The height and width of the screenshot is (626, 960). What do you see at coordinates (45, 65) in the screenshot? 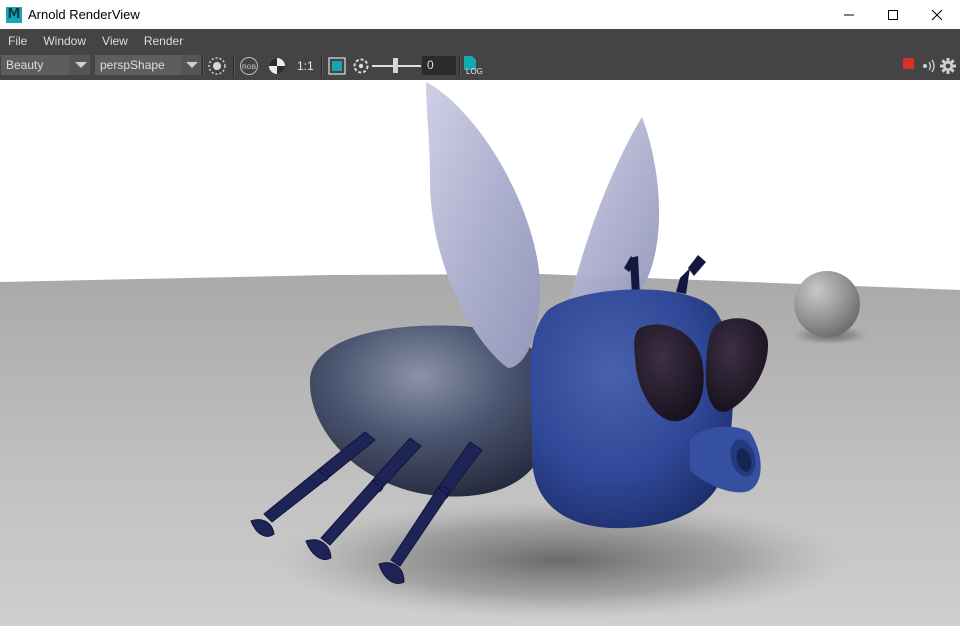
I see `aov-select: Beauty` at bounding box center [45, 65].